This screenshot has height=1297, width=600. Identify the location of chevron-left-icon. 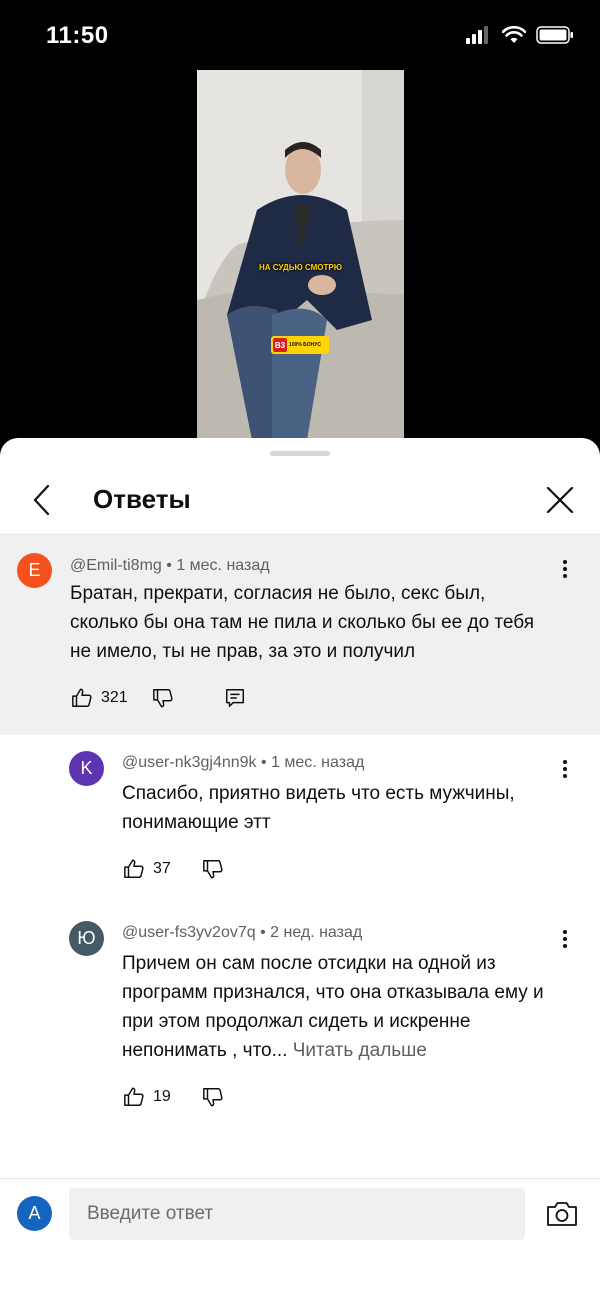
(41, 500).